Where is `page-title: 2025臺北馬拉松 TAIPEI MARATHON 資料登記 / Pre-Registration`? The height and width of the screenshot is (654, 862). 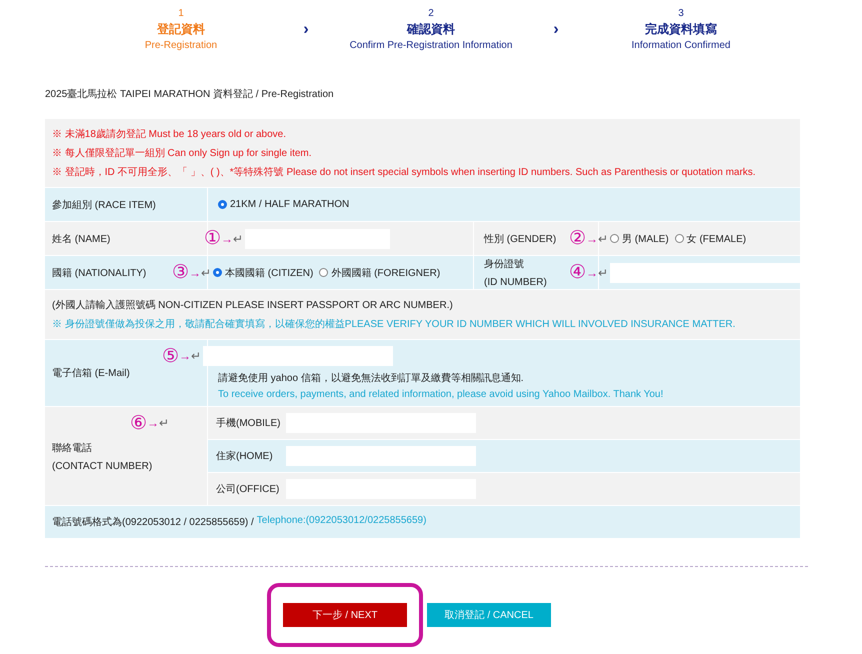 page-title: 2025臺北馬拉松 TAIPEI MARATHON 資料登記 / Pre-Registration is located at coordinates (190, 94).